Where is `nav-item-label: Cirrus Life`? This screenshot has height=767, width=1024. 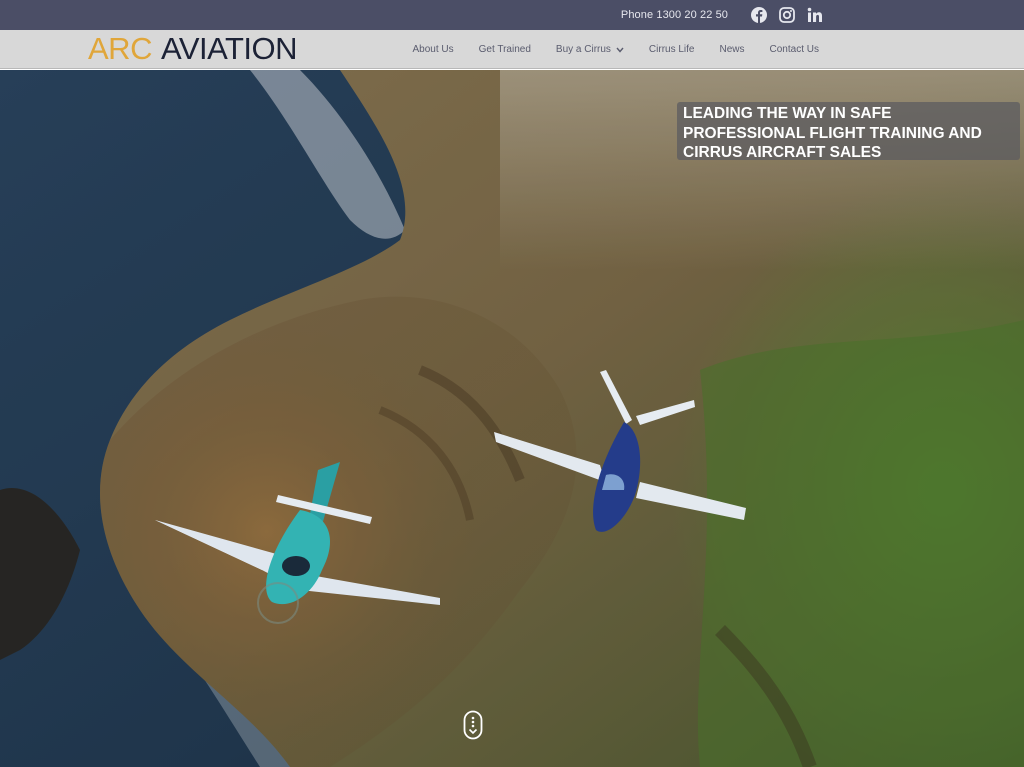 nav-item-label: Cirrus Life is located at coordinates (671, 49).